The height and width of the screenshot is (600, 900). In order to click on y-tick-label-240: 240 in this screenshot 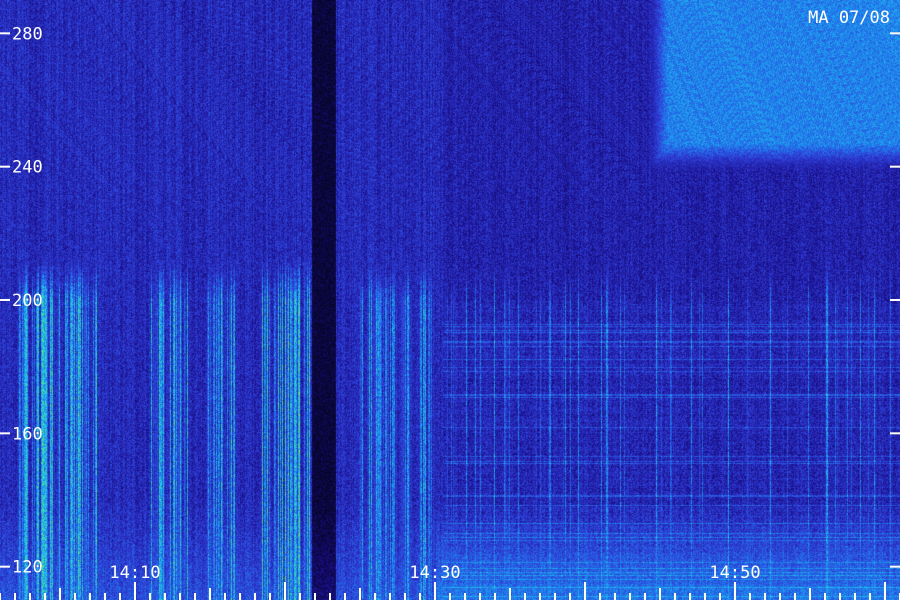, I will do `click(27, 168)`.